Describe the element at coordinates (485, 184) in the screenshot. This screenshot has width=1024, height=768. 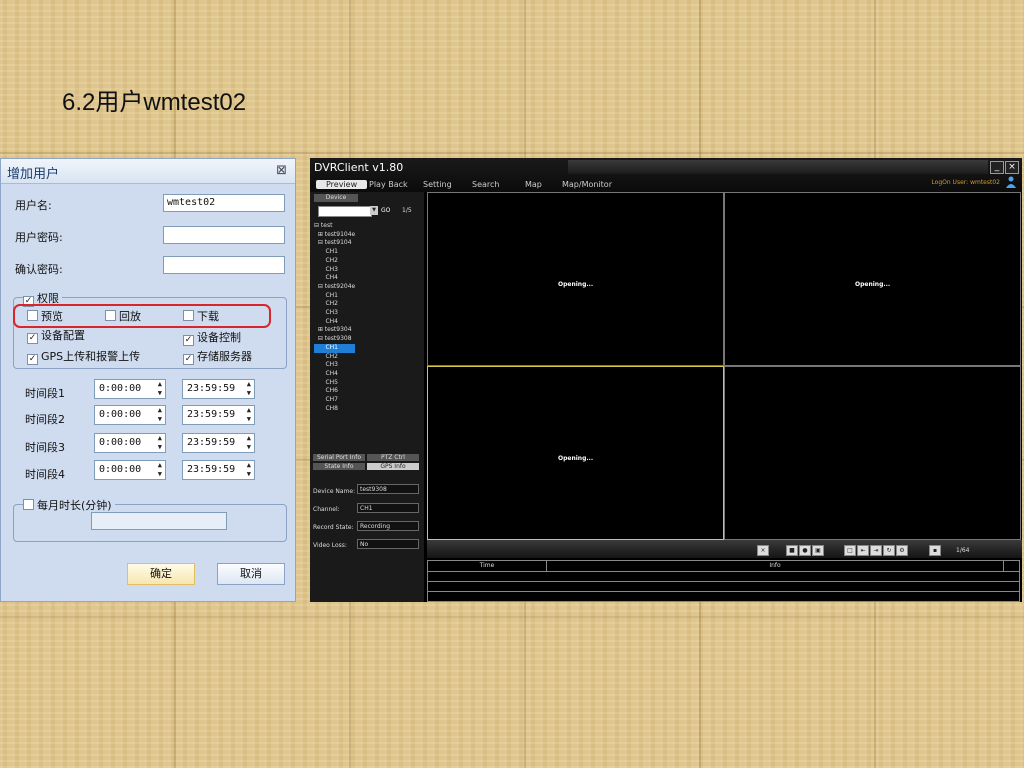
I see `menu-search: Search` at that location.